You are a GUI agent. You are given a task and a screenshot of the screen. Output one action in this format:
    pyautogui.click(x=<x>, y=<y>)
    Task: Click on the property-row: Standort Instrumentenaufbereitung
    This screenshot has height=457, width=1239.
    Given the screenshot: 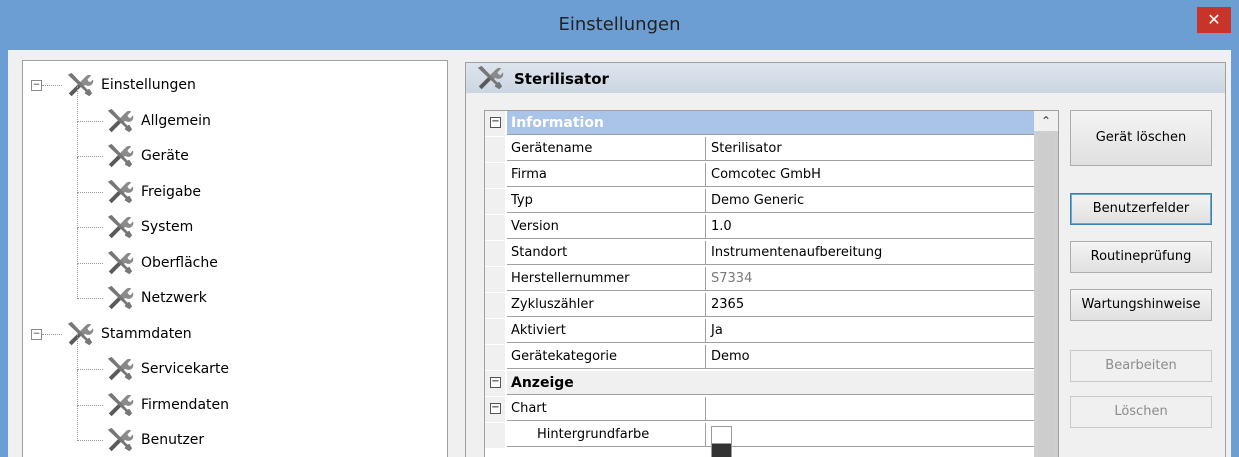 What is the action you would take?
    pyautogui.click(x=760, y=253)
    